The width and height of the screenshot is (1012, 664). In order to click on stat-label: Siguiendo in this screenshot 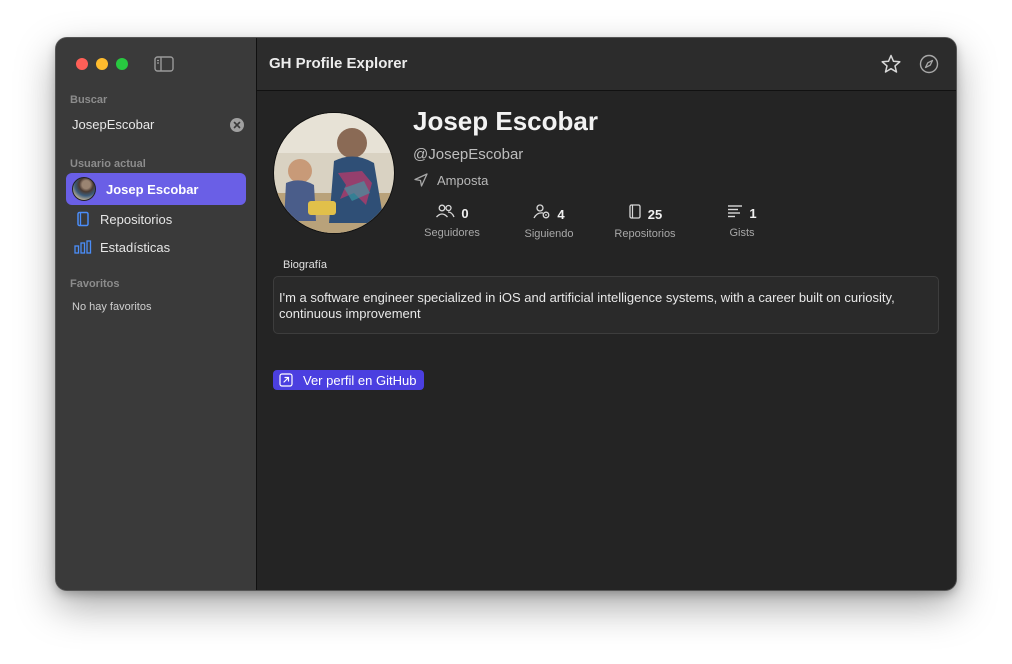, I will do `click(549, 234)`.